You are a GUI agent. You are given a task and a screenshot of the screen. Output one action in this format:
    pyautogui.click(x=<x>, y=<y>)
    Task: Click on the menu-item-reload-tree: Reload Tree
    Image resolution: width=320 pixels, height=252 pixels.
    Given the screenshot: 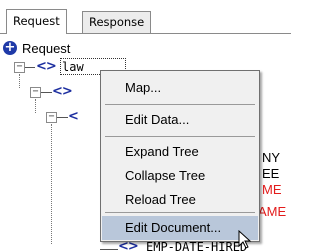 What is the action you would take?
    pyautogui.click(x=180, y=200)
    